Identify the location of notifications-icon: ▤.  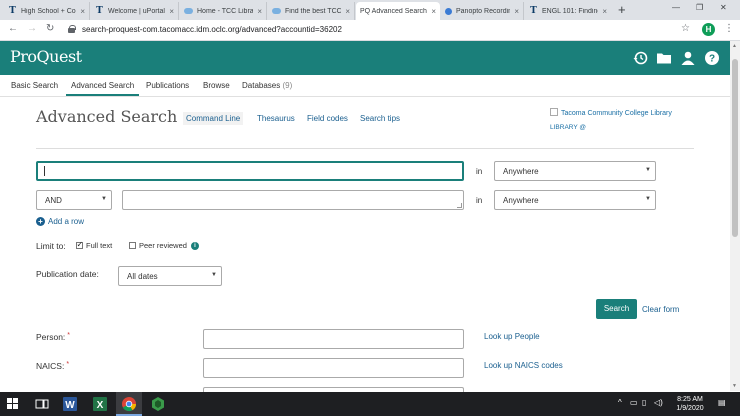
(722, 402).